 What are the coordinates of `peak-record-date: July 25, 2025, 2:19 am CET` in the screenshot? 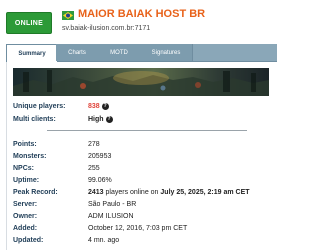 It's located at (205, 192).